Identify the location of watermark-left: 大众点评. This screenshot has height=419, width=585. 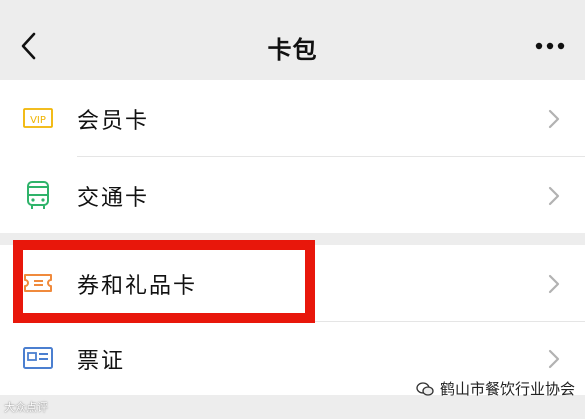
(26, 407).